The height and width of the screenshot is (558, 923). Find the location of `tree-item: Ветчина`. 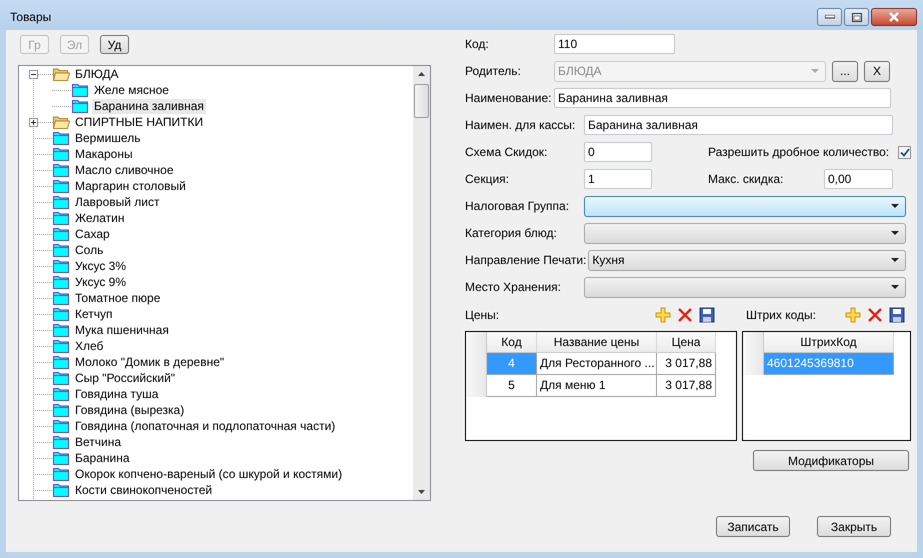

tree-item: Ветчина is located at coordinates (98, 442).